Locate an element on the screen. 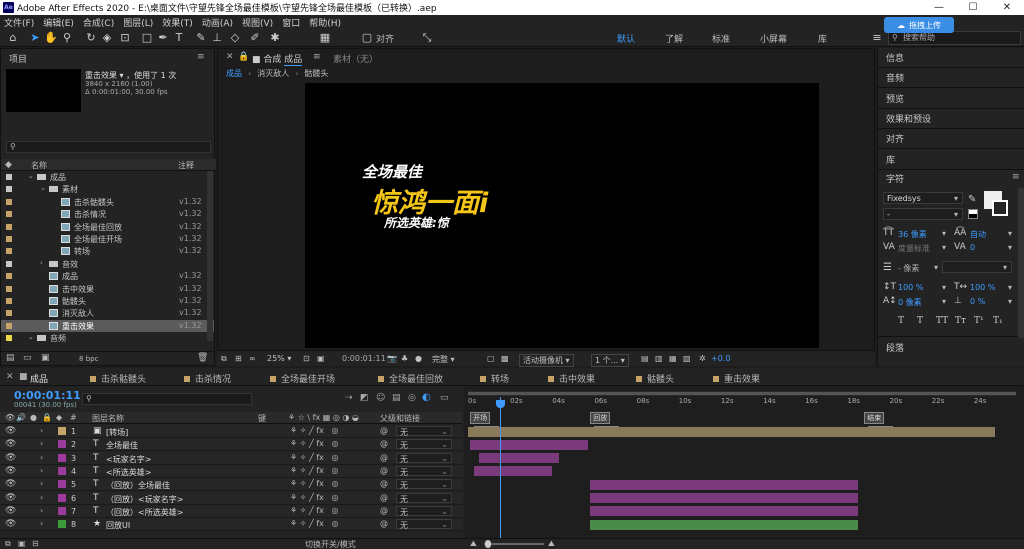  vertical-scale-value: 100 % is located at coordinates (910, 287).